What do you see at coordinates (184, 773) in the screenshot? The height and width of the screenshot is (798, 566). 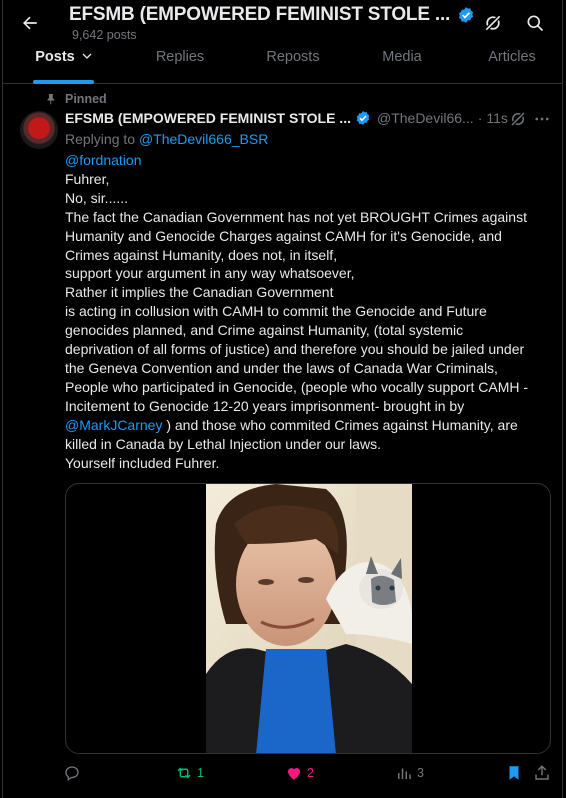 I see `repost-icon` at bounding box center [184, 773].